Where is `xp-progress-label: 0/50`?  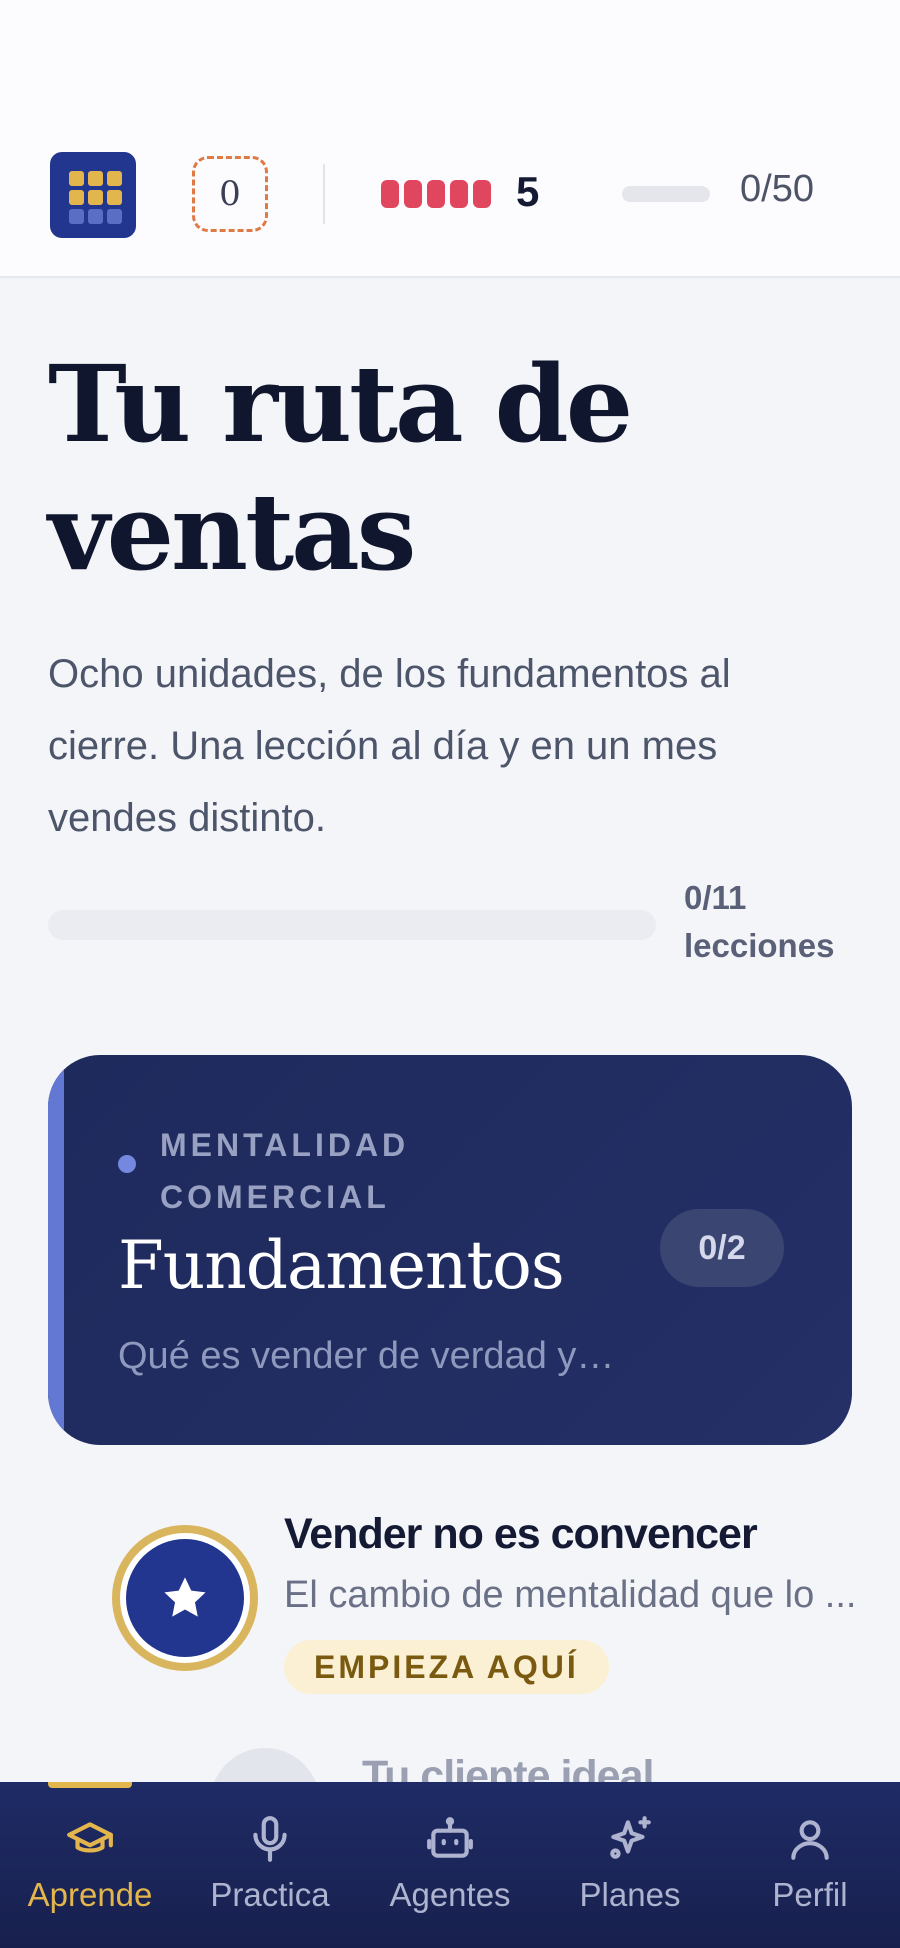 xp-progress-label: 0/50 is located at coordinates (777, 189).